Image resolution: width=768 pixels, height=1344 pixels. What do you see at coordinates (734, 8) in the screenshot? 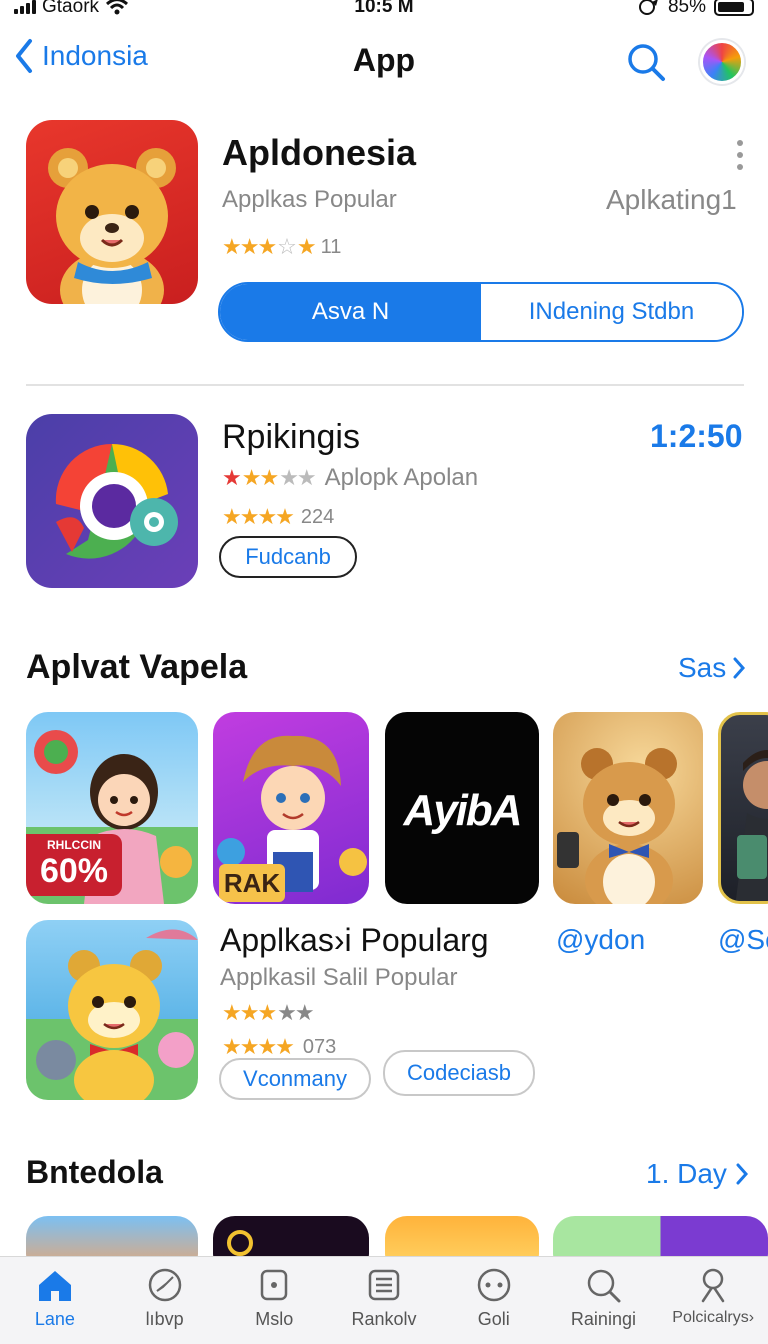
I see `battery-icon` at bounding box center [734, 8].